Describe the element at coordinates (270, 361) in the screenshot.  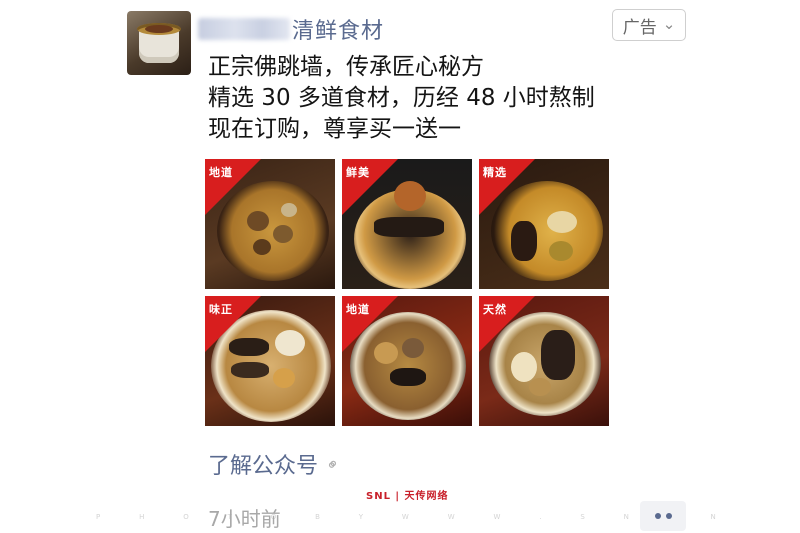
I see `ad-image: 味正` at that location.